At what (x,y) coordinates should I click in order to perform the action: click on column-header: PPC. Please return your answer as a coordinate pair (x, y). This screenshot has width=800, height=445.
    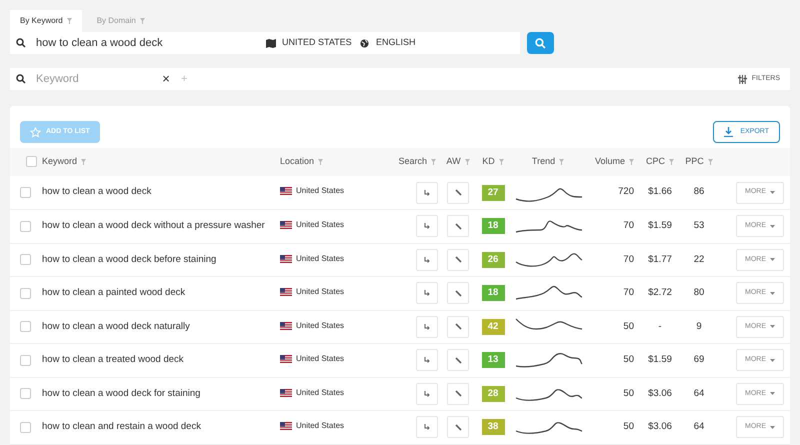
    Looking at the image, I should click on (694, 161).